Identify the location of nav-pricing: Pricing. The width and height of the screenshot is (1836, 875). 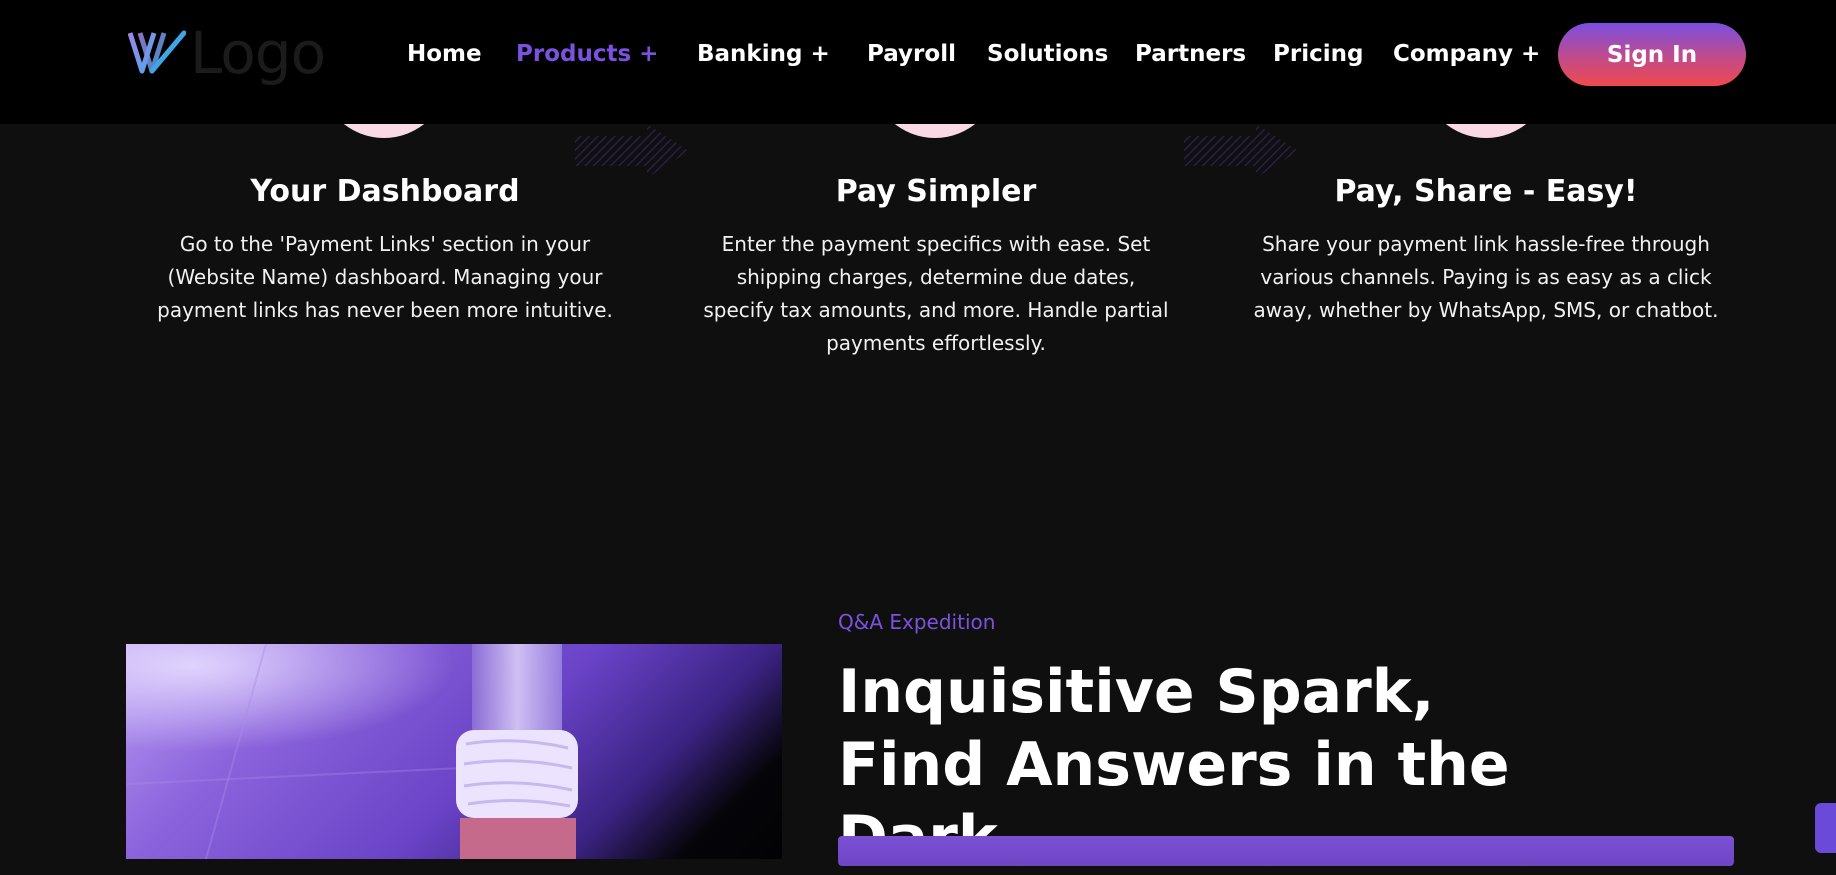
(1318, 54).